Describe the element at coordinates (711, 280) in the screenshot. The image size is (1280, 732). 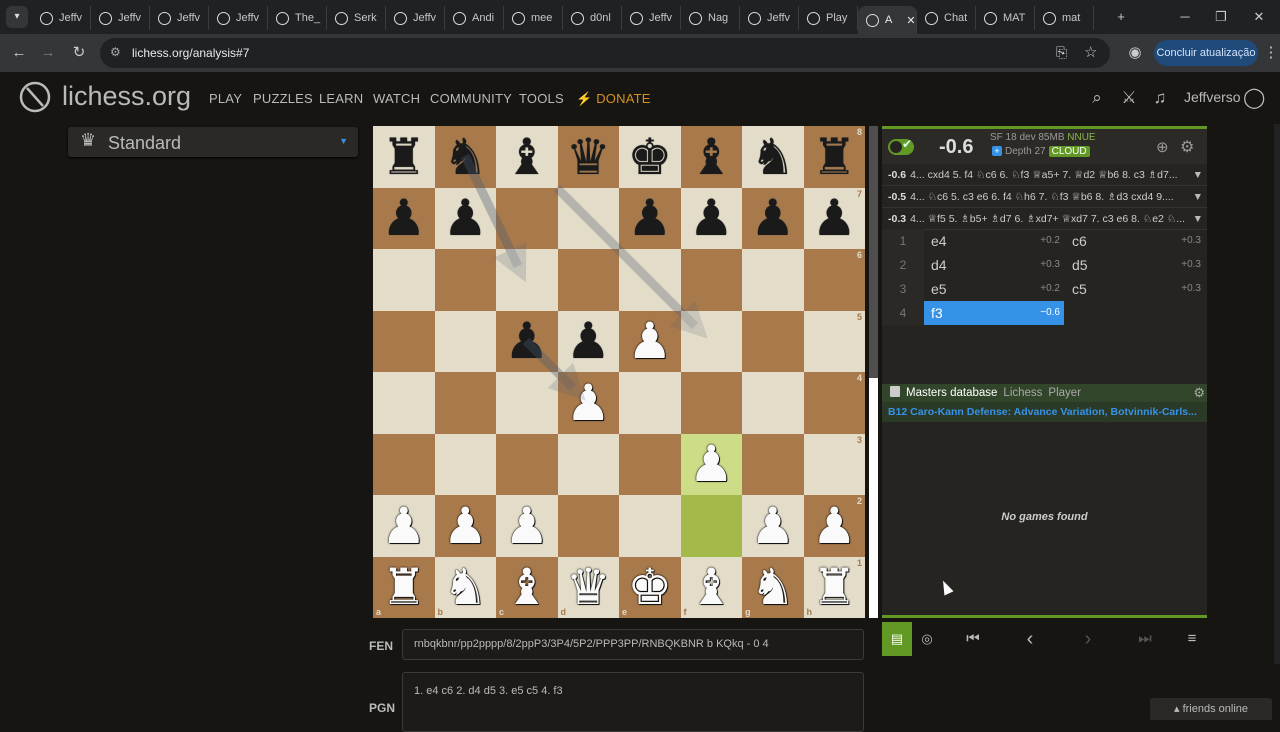
I see `square-f6` at that location.